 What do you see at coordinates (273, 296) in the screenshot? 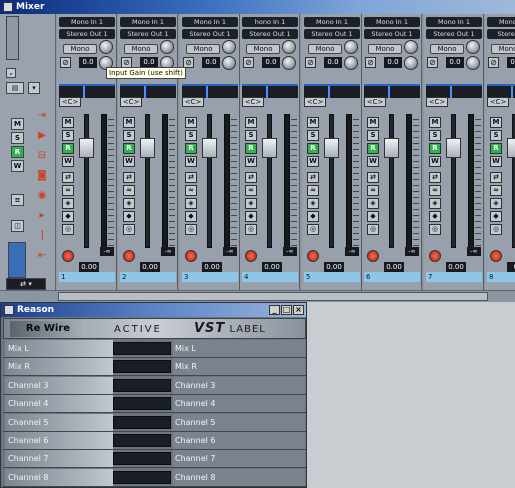
I see `scrollbar-thumb` at bounding box center [273, 296].